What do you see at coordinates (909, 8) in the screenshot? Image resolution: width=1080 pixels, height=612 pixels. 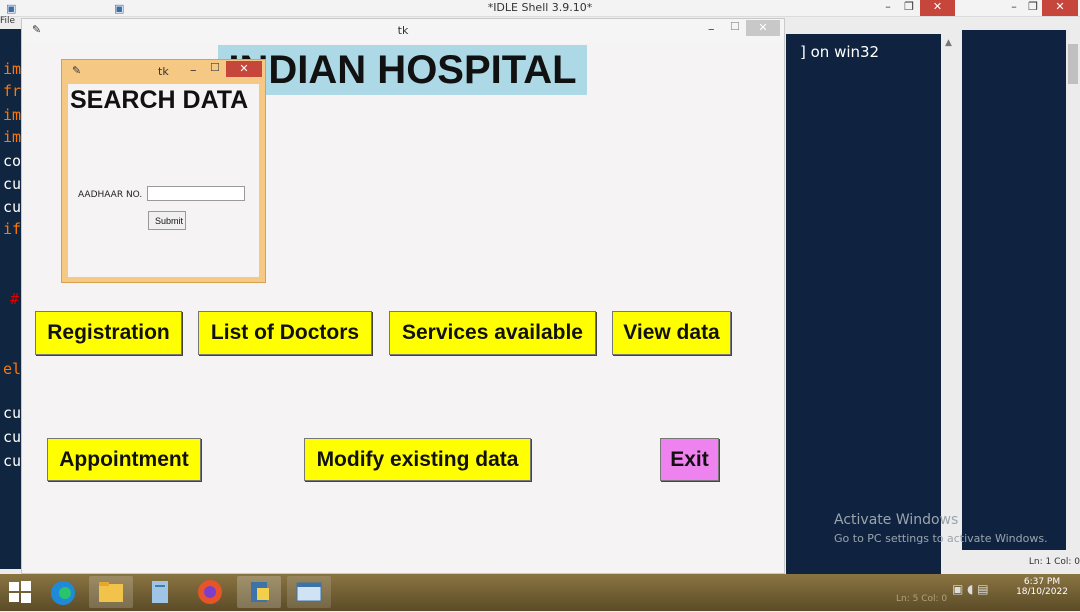 I see `idle-maximize-button: ❐` at bounding box center [909, 8].